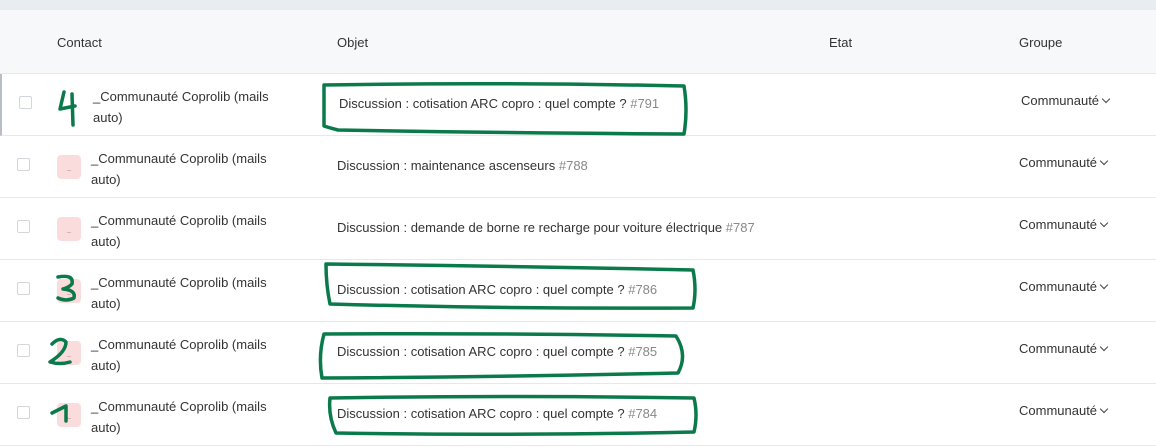 The image size is (1156, 447). I want to click on column-header-groupe: Groupe, so click(1040, 42).